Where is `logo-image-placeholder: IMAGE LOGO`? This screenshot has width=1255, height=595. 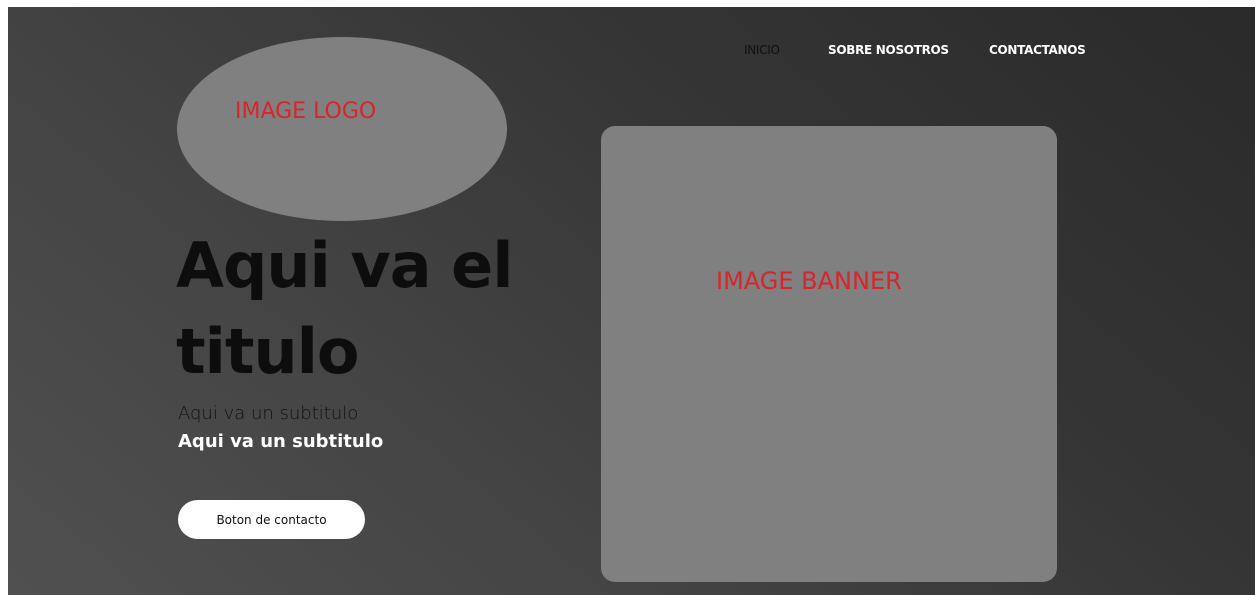 logo-image-placeholder: IMAGE LOGO is located at coordinates (342, 129).